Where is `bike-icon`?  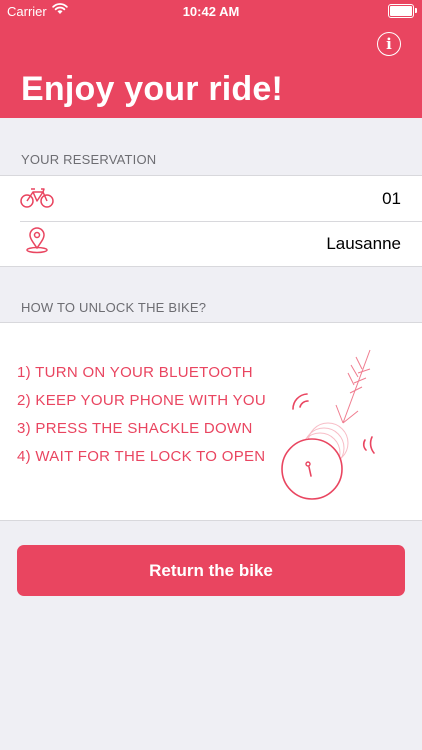
bike-icon is located at coordinates (37, 198).